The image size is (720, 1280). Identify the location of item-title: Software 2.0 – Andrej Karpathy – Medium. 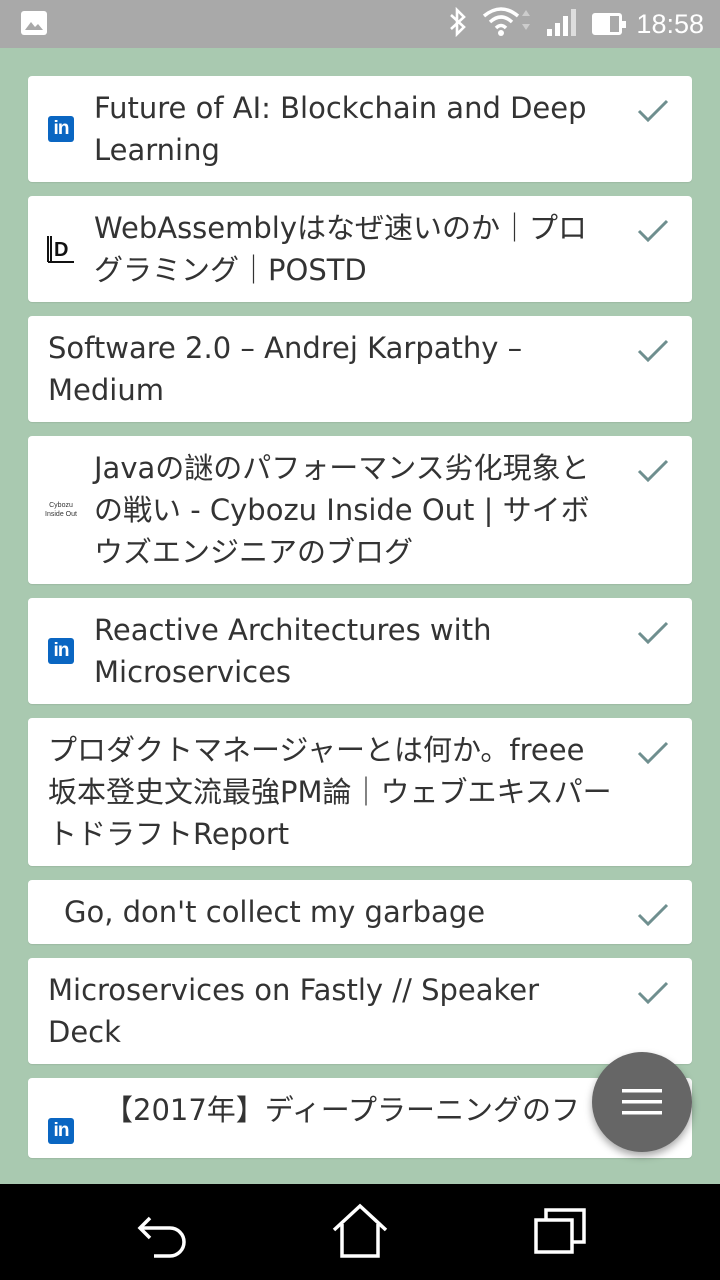
(285, 369).